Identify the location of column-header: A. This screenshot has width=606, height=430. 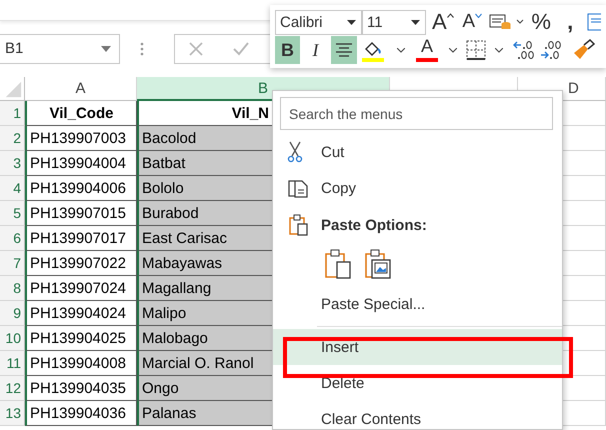
(81, 89).